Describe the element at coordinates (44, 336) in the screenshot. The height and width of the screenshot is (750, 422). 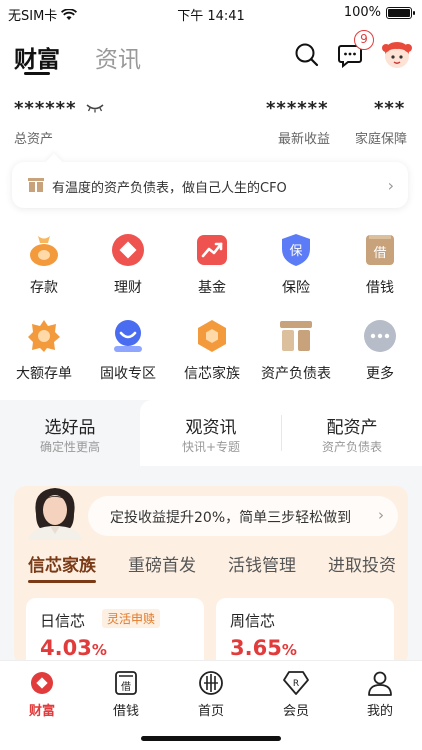
I see `star-badge-icon` at that location.